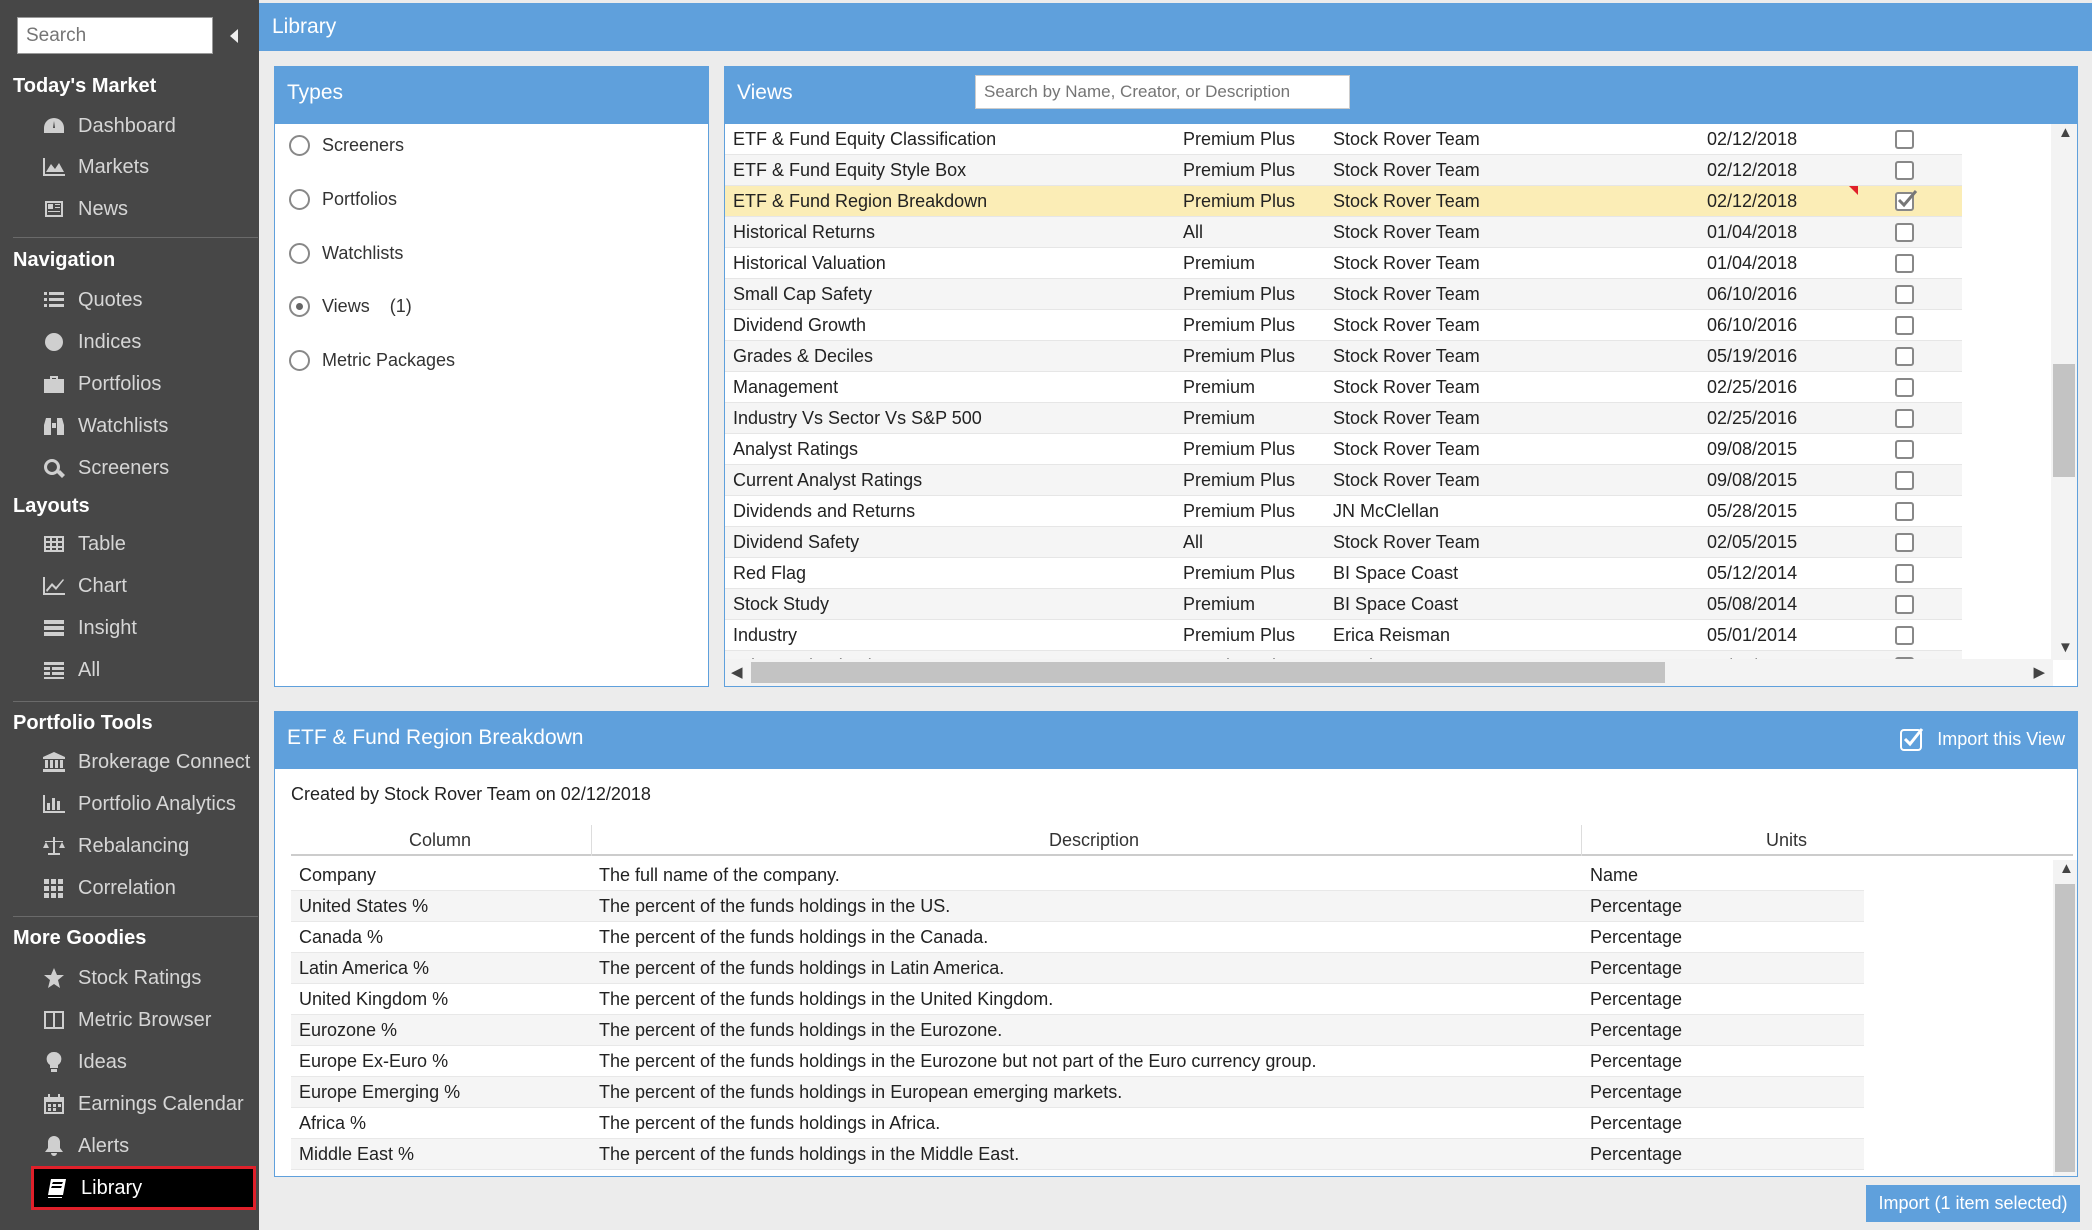 This screenshot has width=2092, height=1230. Describe the element at coordinates (315, 92) in the screenshot. I see `types-title: Types` at that location.